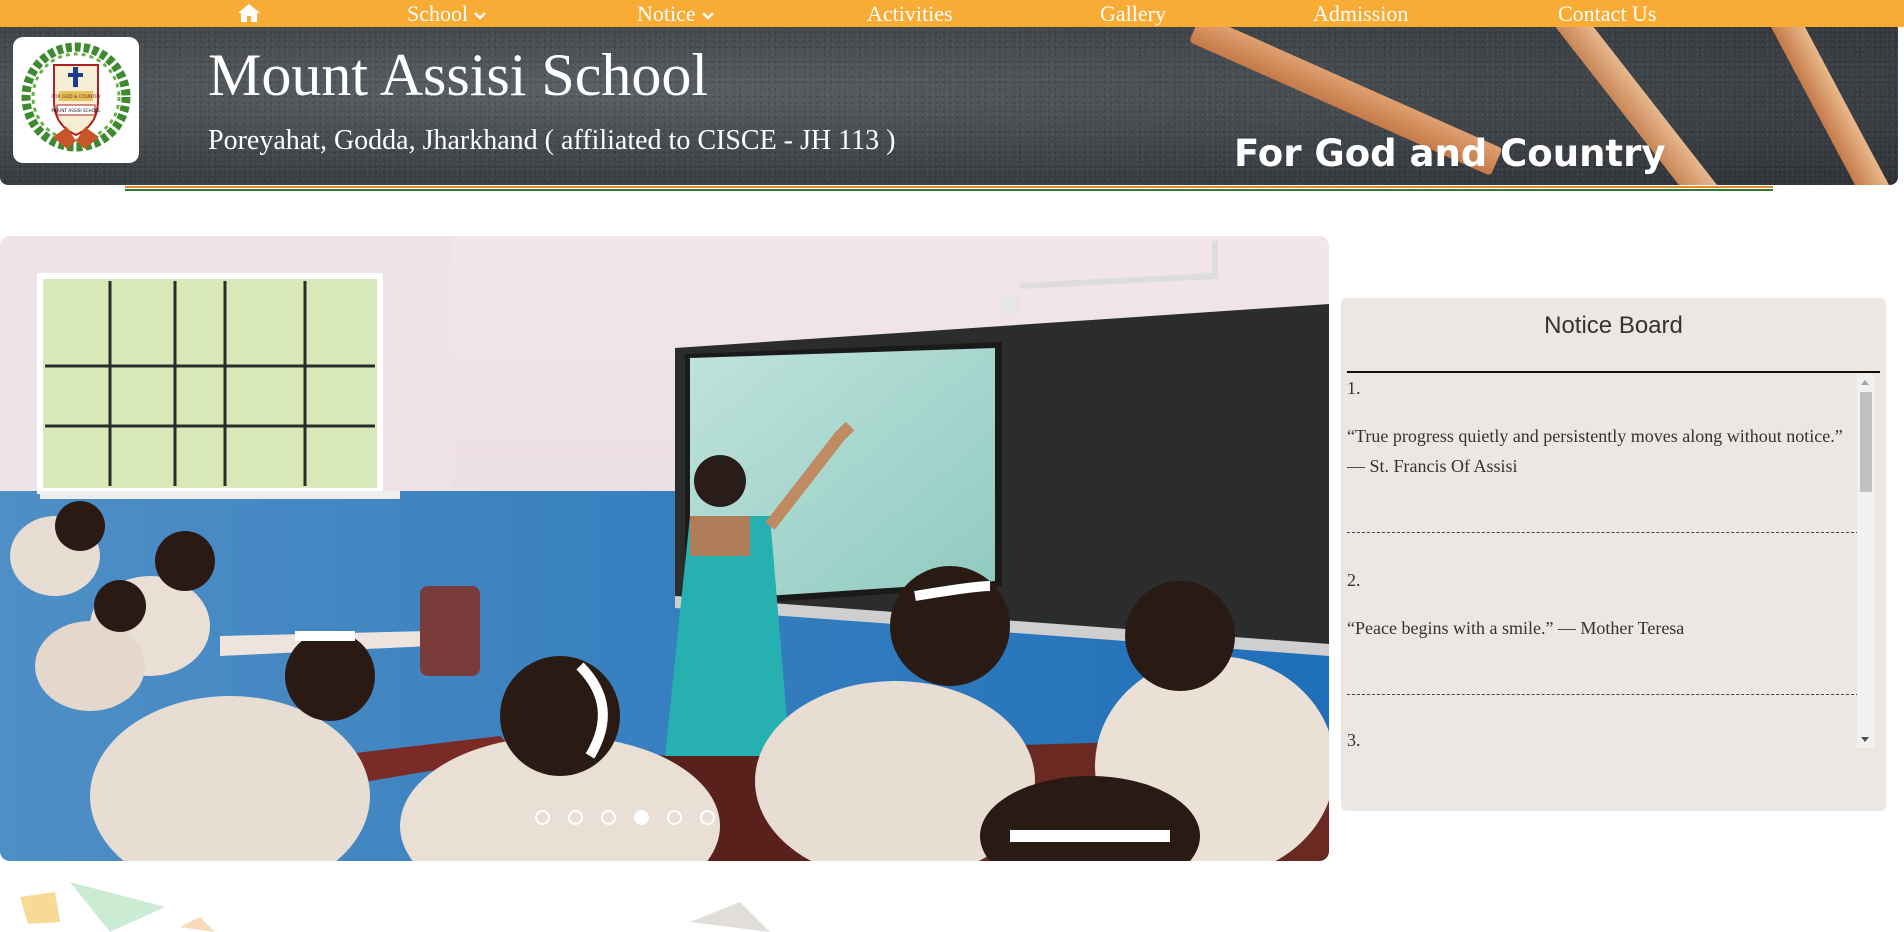 The width and height of the screenshot is (1904, 932). I want to click on notice-number: 2., so click(1354, 580).